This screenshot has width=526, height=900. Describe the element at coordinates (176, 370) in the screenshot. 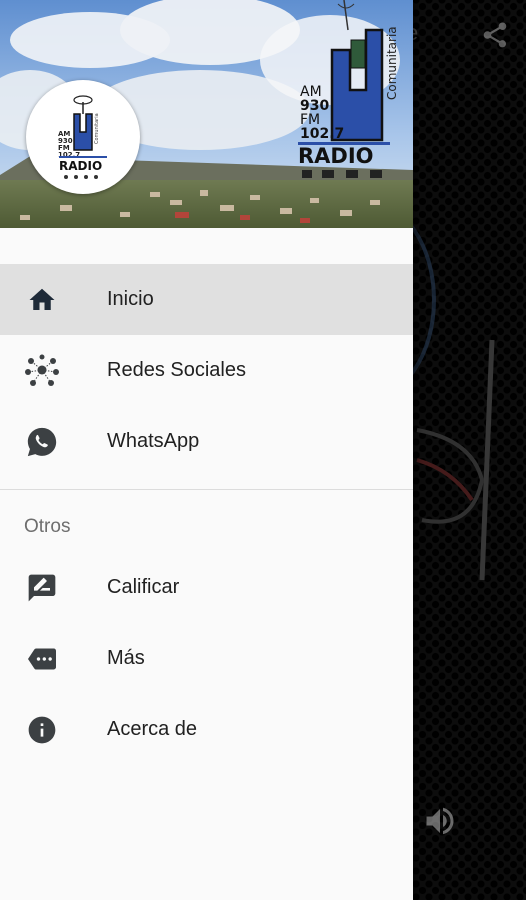

I see `menu-item-label: Redes Sociales` at that location.